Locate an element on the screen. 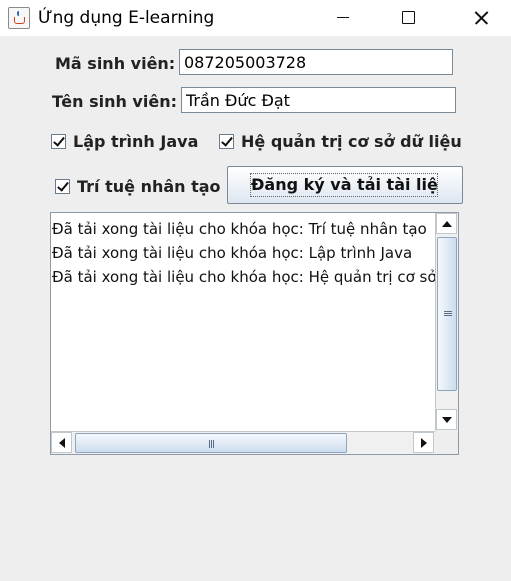  course-checkbox-ai: Trí tuệ nhân tạo is located at coordinates (138, 186).